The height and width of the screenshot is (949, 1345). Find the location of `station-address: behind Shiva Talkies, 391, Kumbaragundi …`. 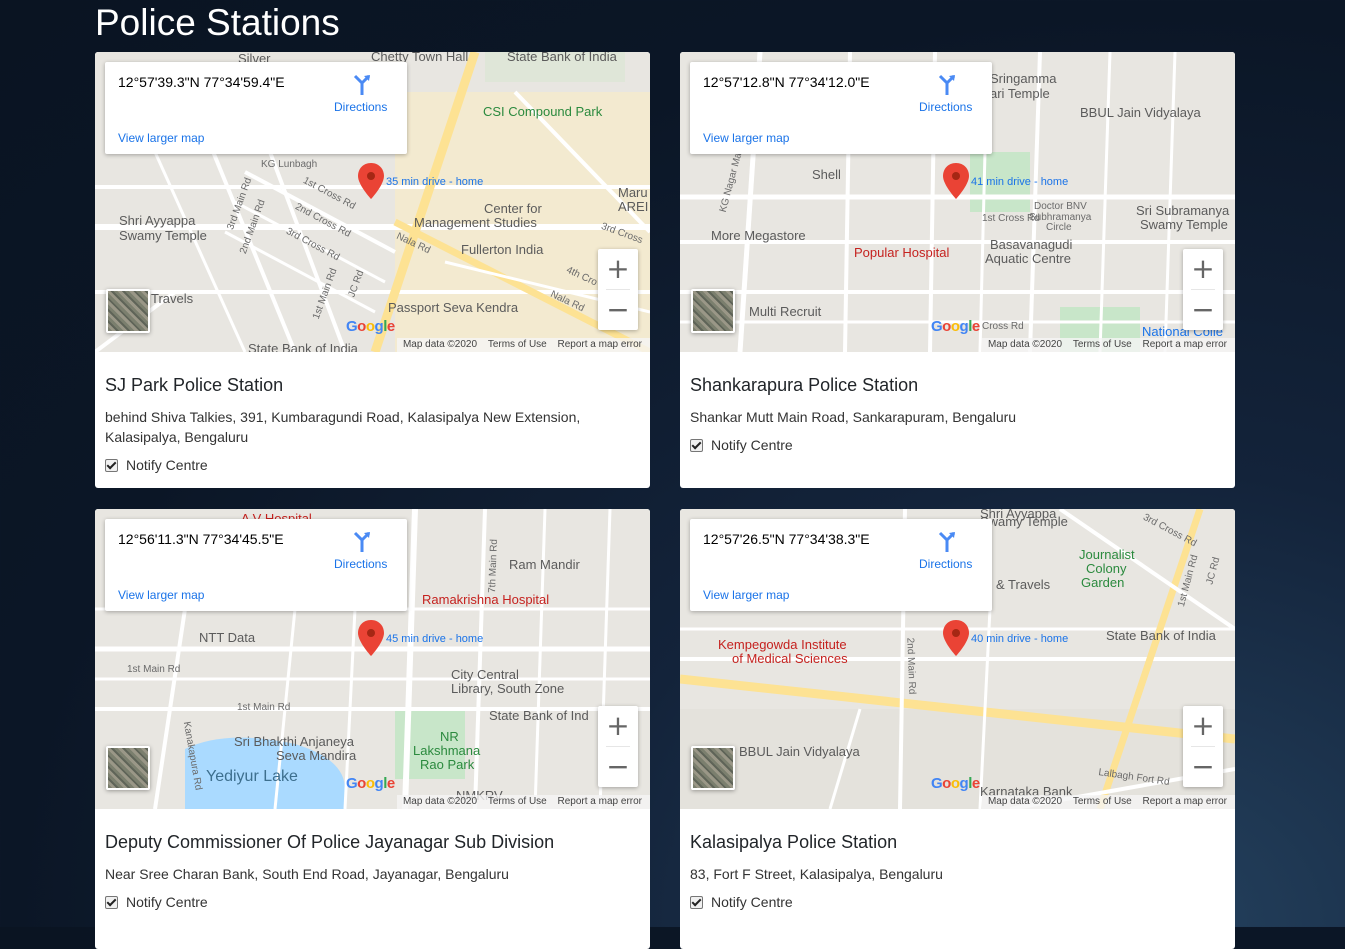

station-address: behind Shiva Talkies, 391, Kumbaragundi … is located at coordinates (343, 427).